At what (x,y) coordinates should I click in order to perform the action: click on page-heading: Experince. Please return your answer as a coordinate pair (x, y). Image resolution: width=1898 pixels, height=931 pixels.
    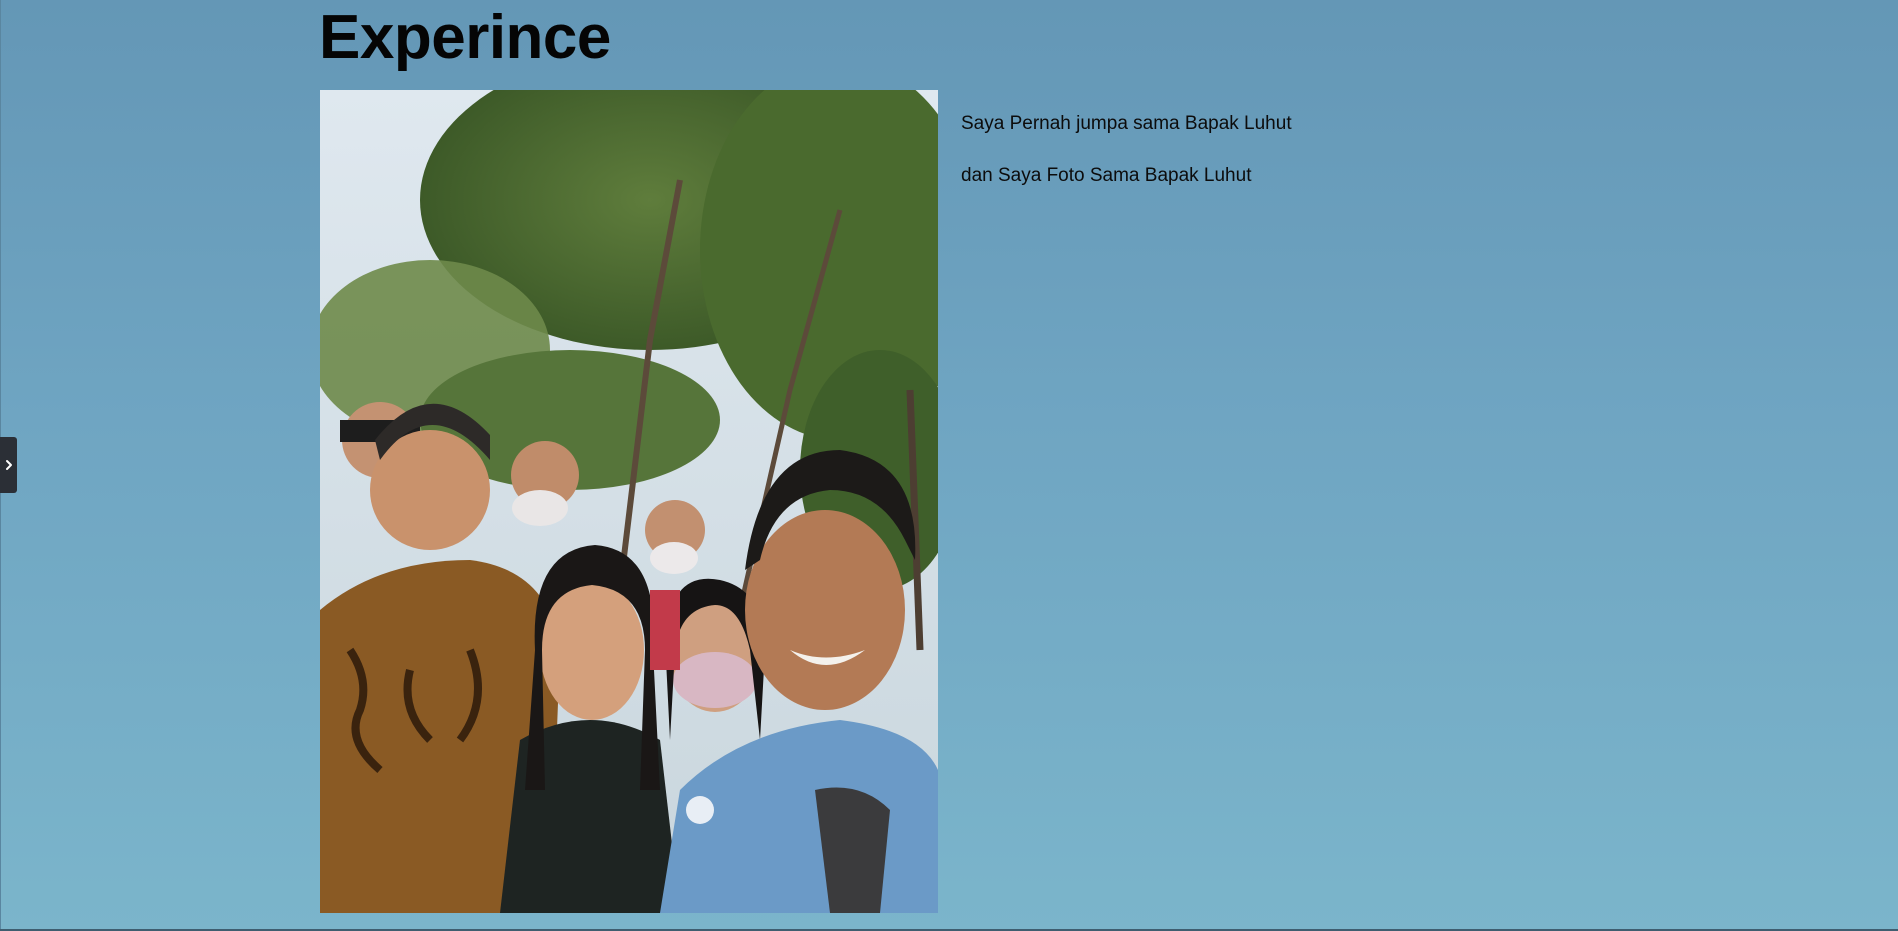
    Looking at the image, I should click on (465, 37).